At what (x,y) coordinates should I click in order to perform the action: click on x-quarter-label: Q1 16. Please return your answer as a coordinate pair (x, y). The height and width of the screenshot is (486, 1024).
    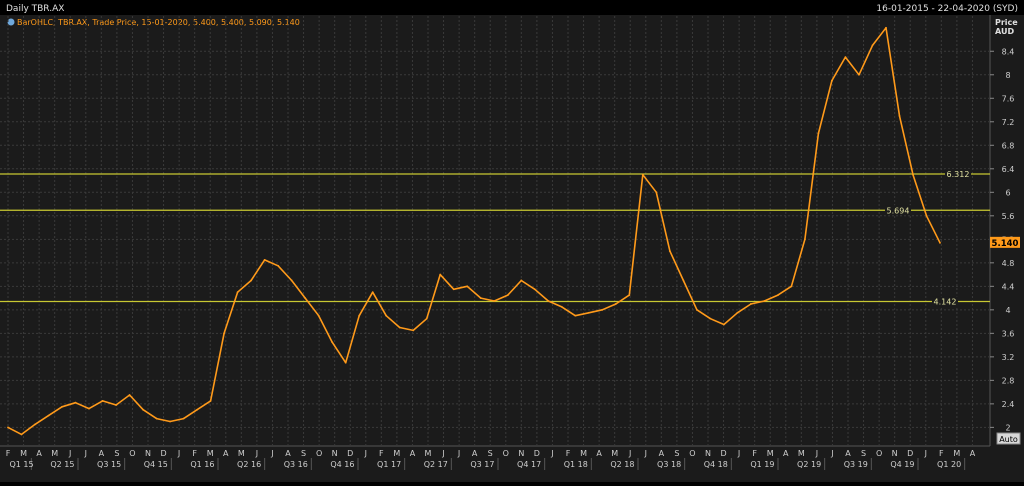
    Looking at the image, I should click on (202, 464).